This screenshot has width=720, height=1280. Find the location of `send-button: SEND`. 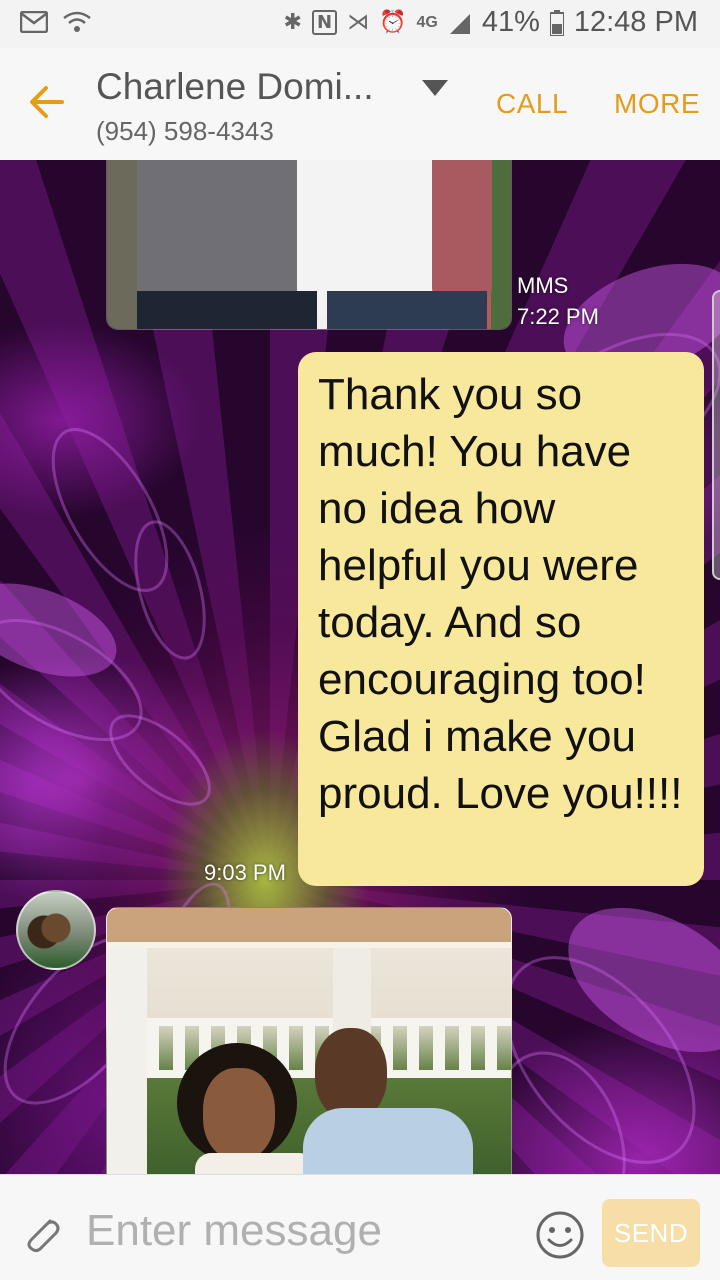

send-button: SEND is located at coordinates (651, 1233).